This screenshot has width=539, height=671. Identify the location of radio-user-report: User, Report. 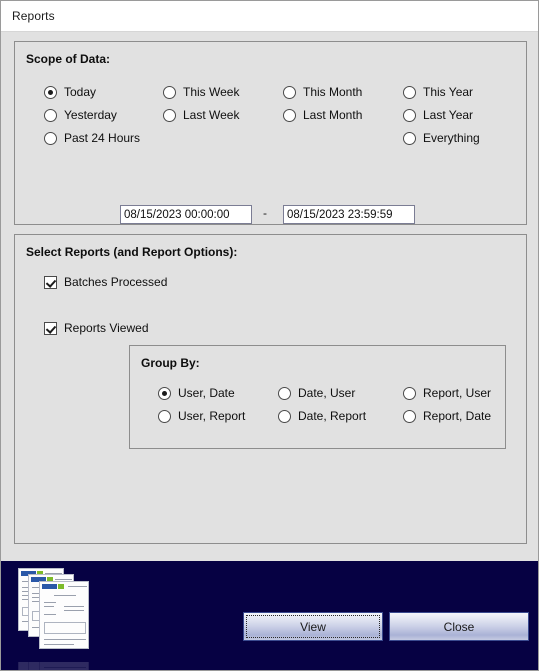
(201, 416).